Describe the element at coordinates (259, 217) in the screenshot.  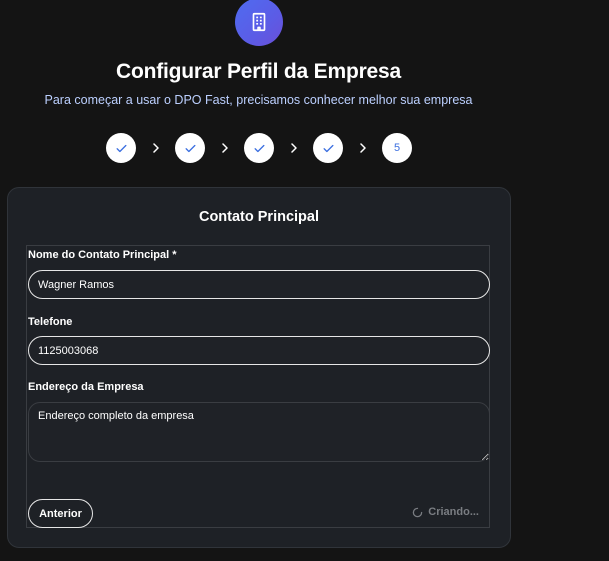
I see `card-title: Contato Principal` at that location.